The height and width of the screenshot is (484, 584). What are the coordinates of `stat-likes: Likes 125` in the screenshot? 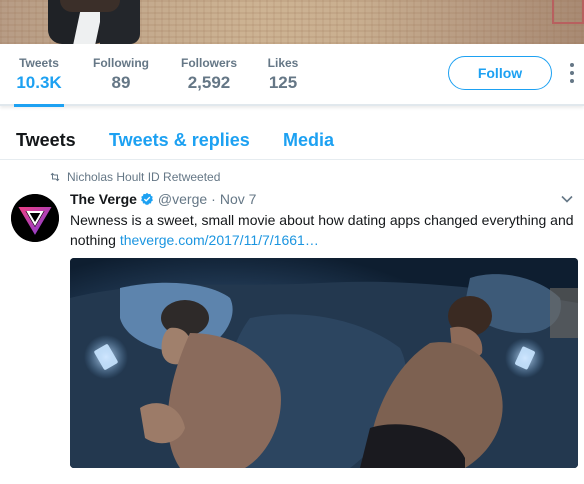 It's located at (283, 74).